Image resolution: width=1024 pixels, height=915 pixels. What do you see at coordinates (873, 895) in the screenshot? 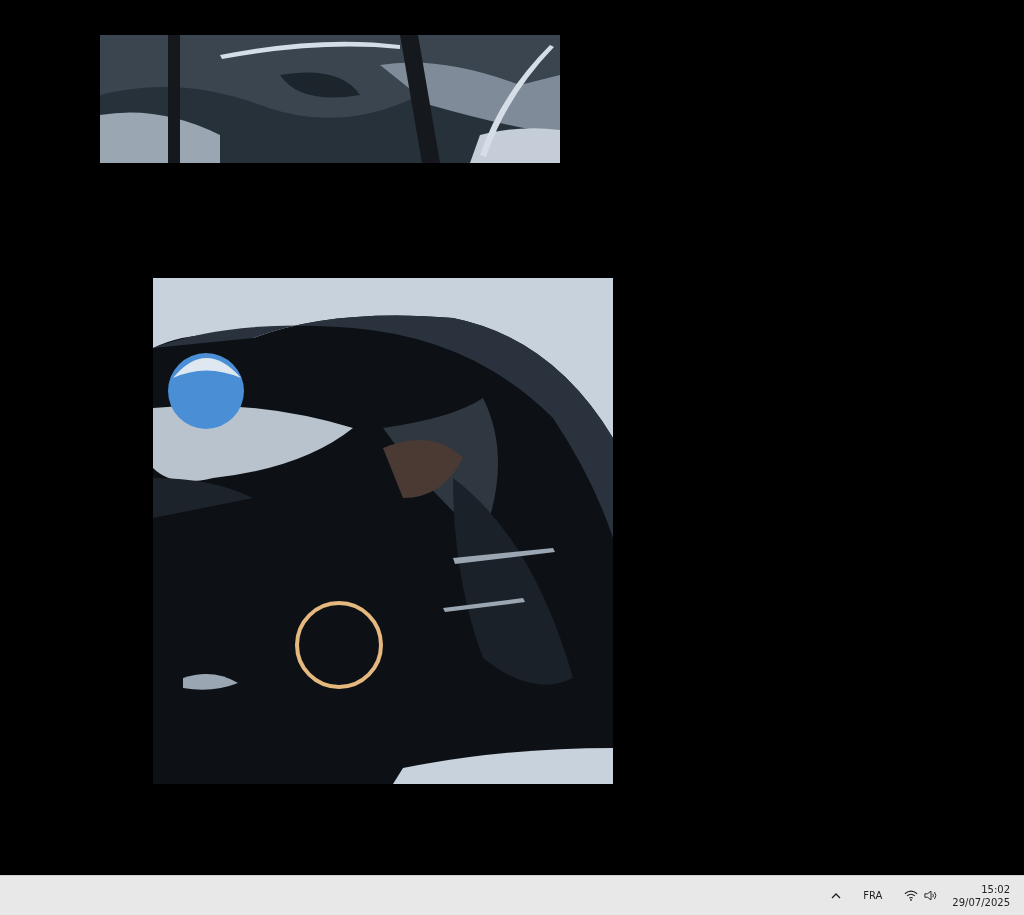
I see `language-indicator: FRA` at bounding box center [873, 895].